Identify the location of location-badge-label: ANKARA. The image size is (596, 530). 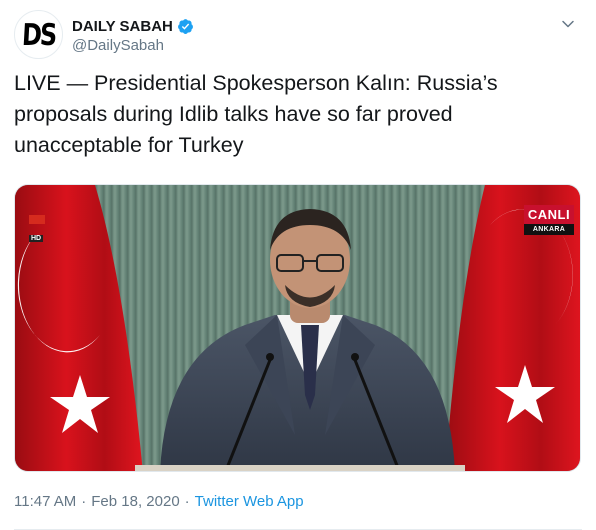
(549, 229).